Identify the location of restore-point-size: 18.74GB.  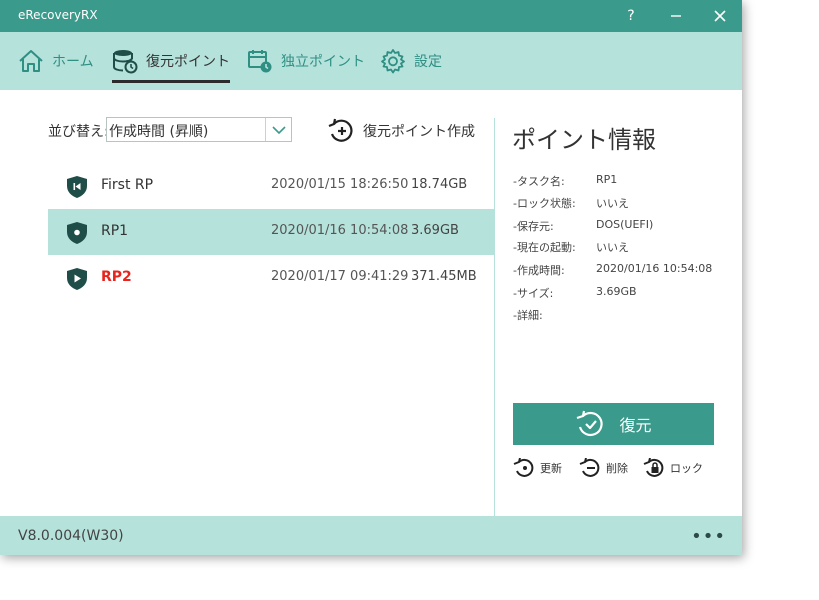
(439, 184).